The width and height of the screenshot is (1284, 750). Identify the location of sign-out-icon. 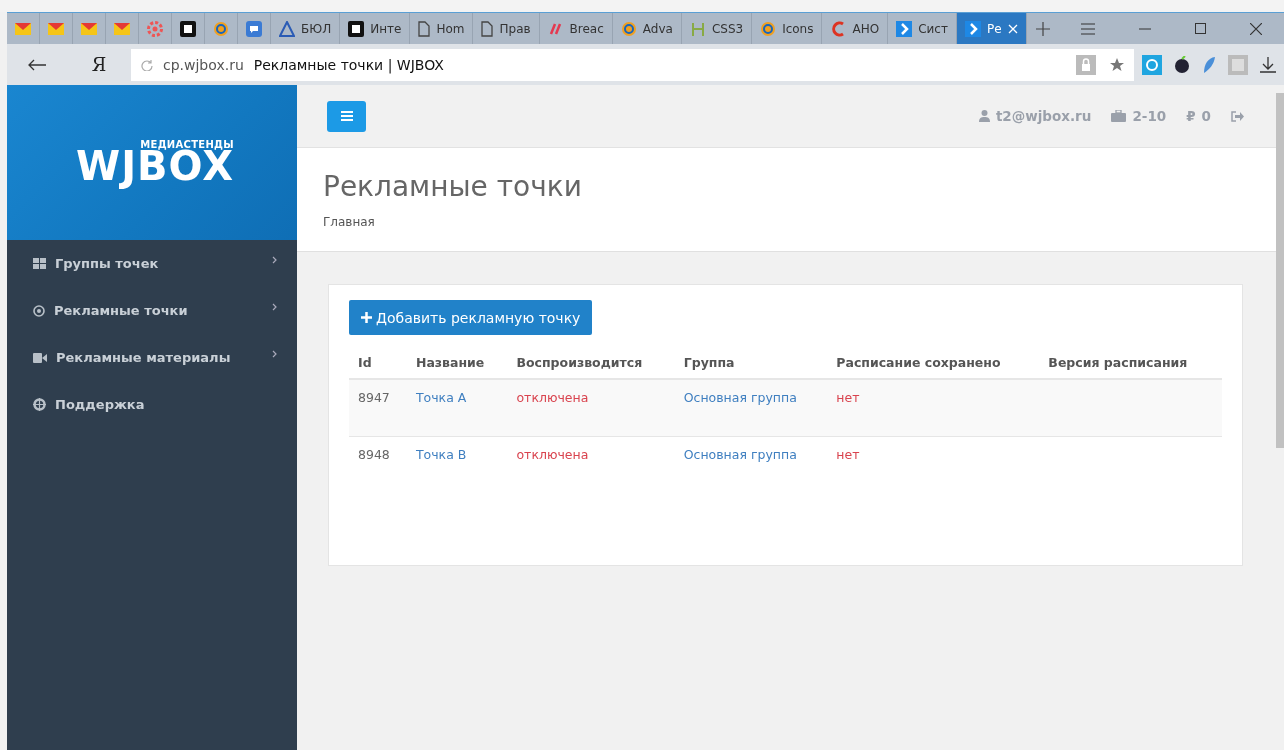
(1237, 116).